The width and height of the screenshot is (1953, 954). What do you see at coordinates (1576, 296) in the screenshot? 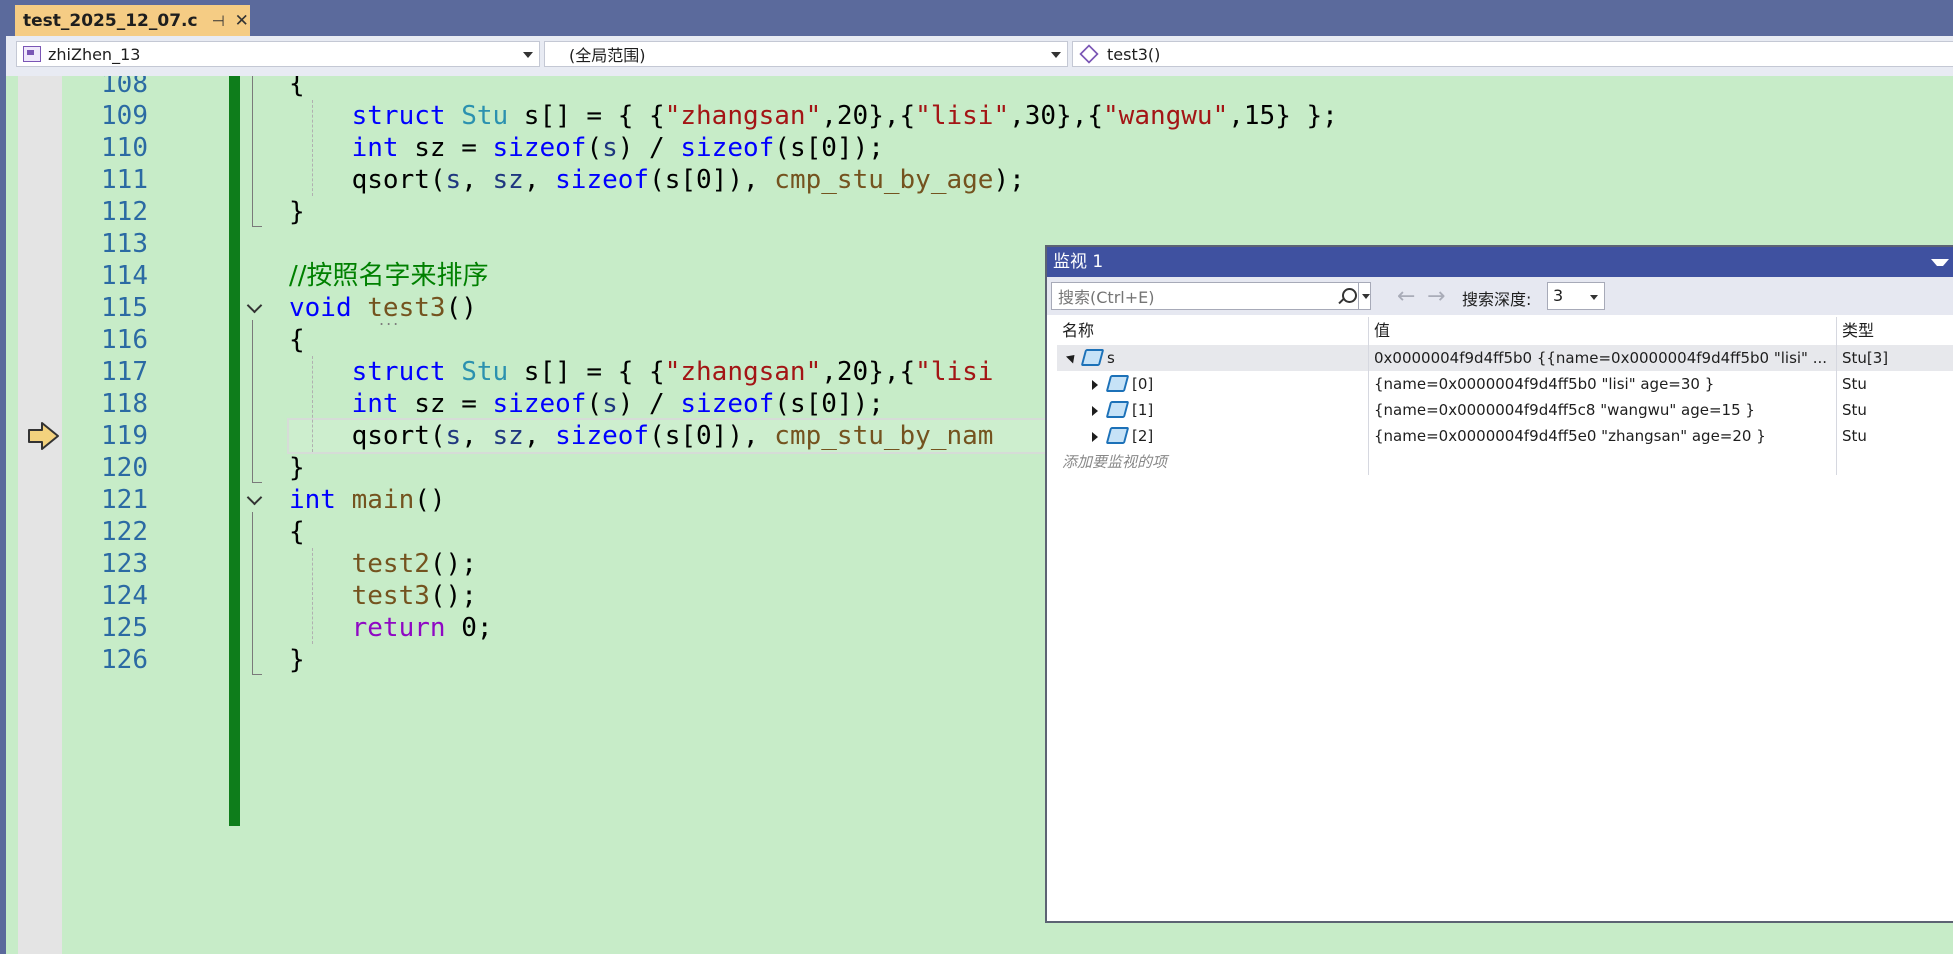
I see `search-depth-select: 3` at bounding box center [1576, 296].